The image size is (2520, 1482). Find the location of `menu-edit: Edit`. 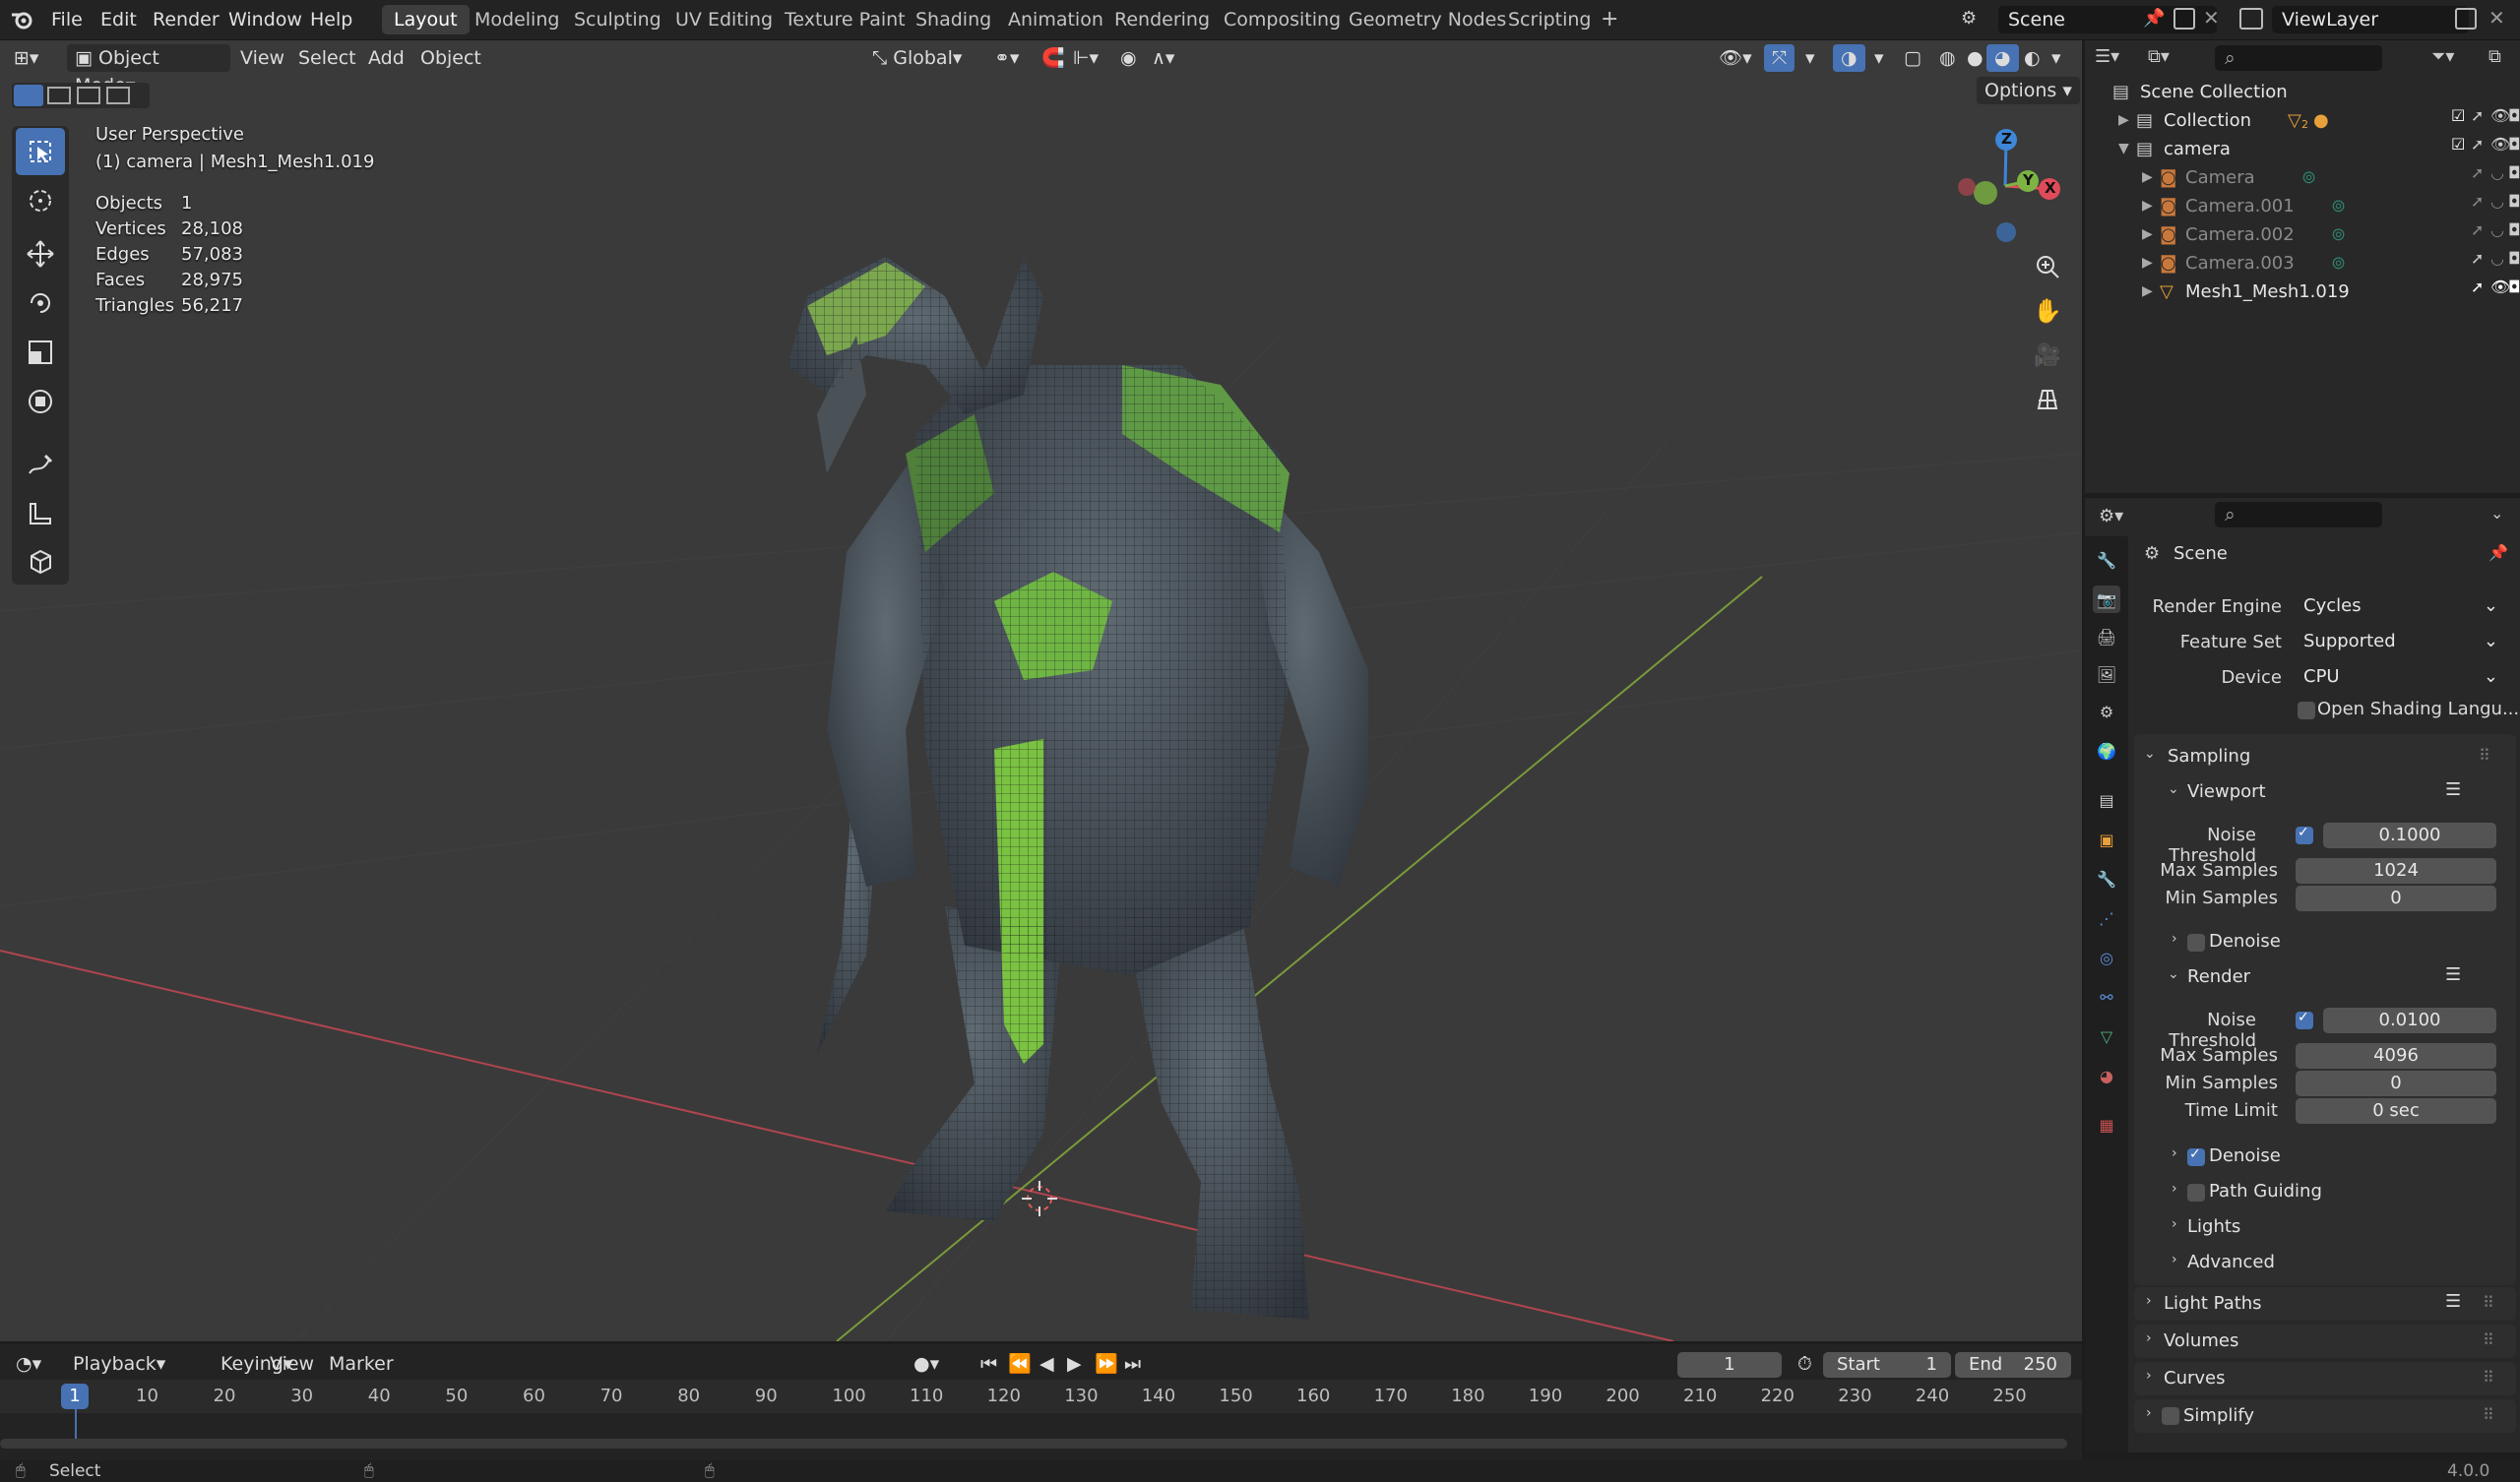

menu-edit: Edit is located at coordinates (119, 19).